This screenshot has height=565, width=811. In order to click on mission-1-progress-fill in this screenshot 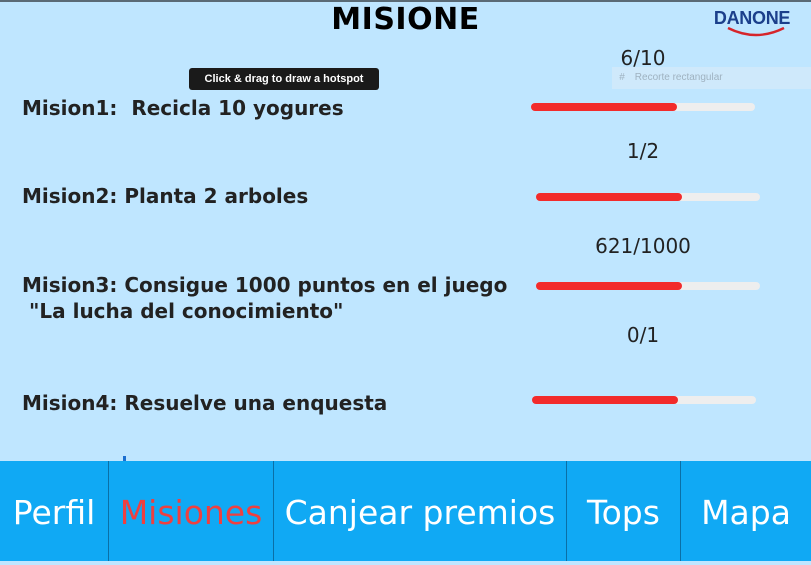, I will do `click(604, 107)`.